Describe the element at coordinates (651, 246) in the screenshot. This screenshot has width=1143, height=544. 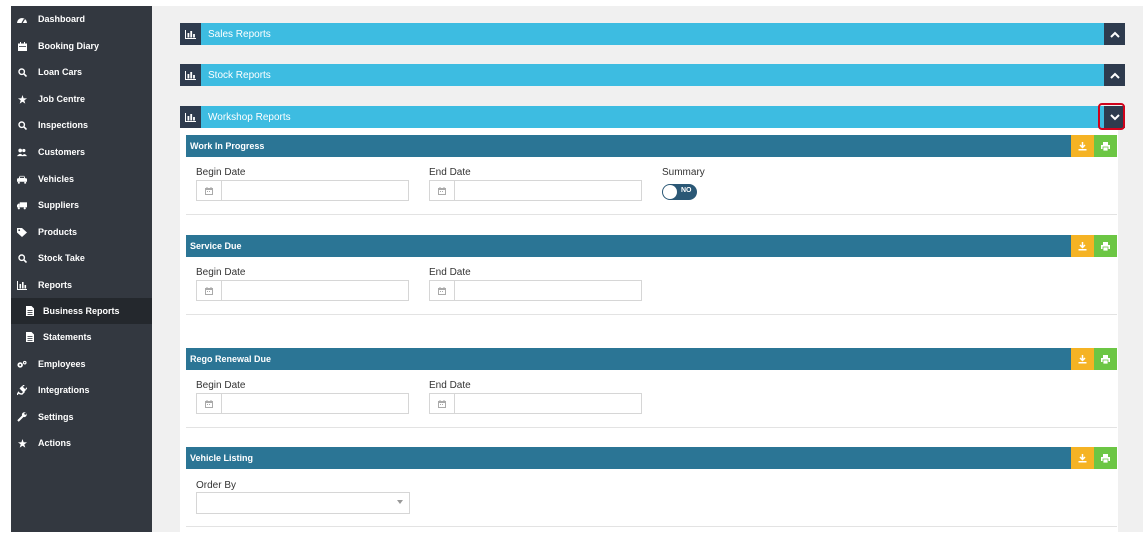
I see `report-header-service-due: Service Due` at that location.